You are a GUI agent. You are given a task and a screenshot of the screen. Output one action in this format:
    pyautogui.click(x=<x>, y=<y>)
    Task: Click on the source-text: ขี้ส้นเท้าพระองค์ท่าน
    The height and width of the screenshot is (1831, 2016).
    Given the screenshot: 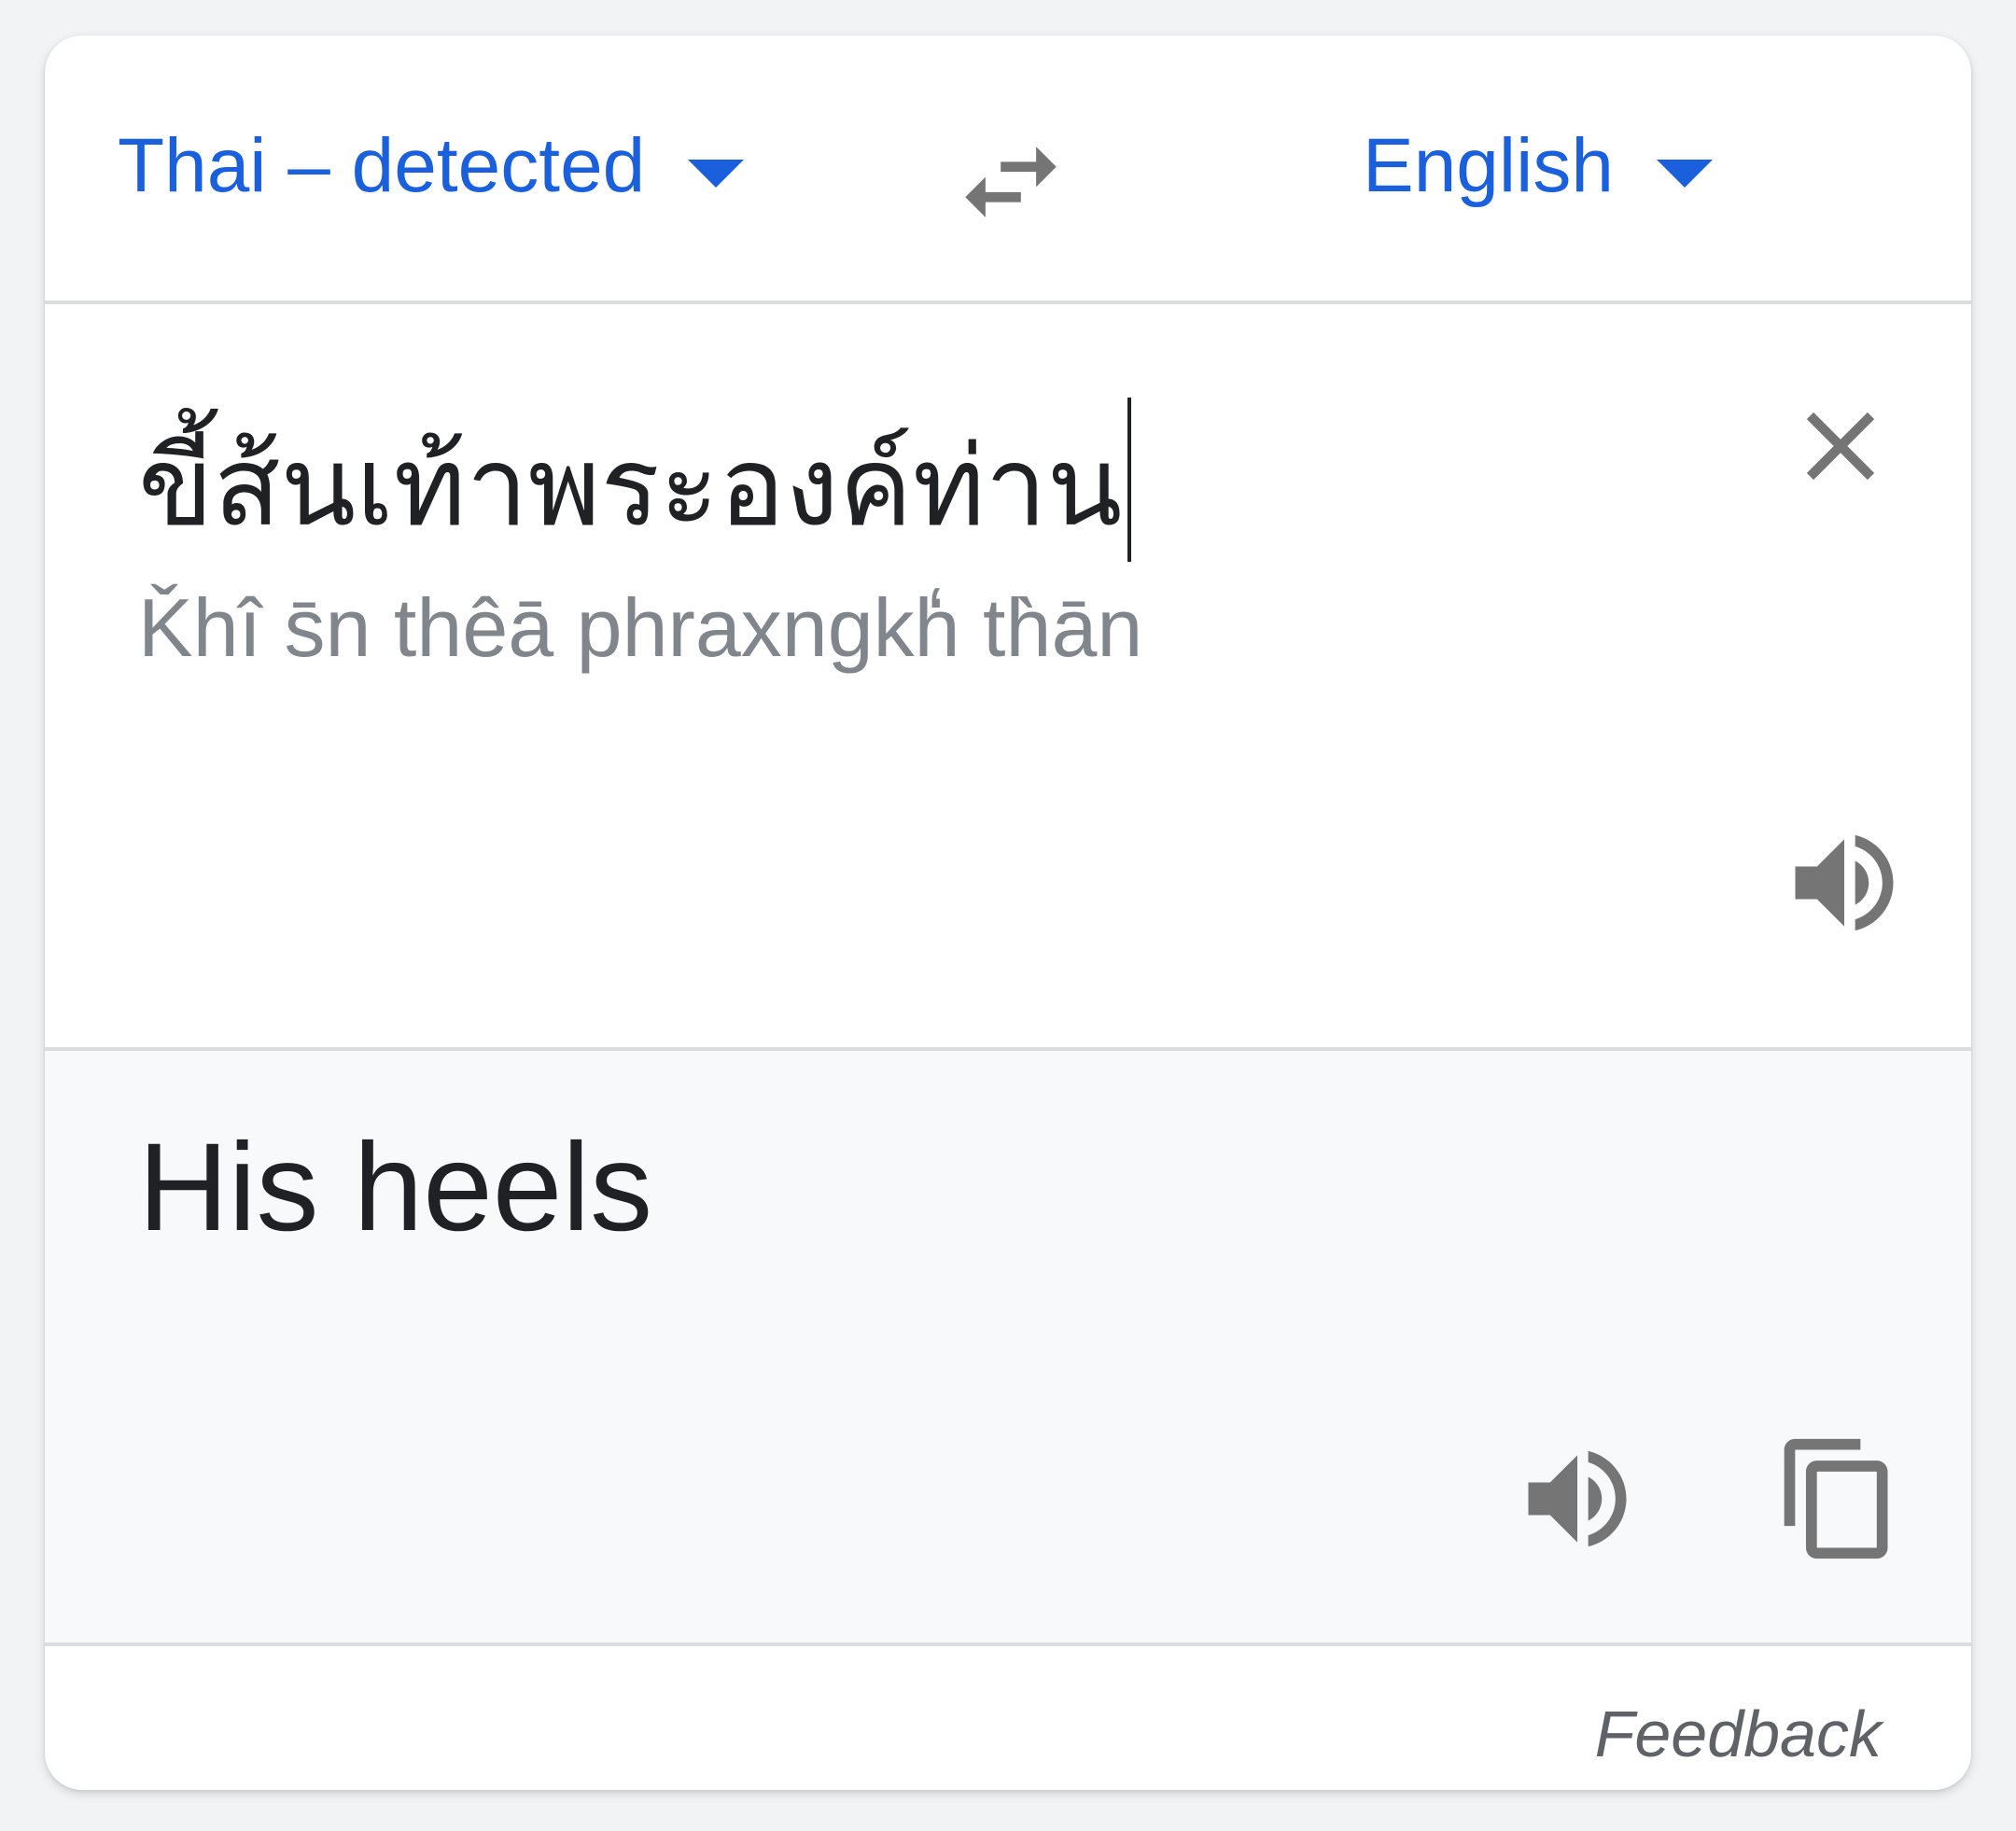 What is the action you would take?
    pyautogui.click(x=630, y=486)
    